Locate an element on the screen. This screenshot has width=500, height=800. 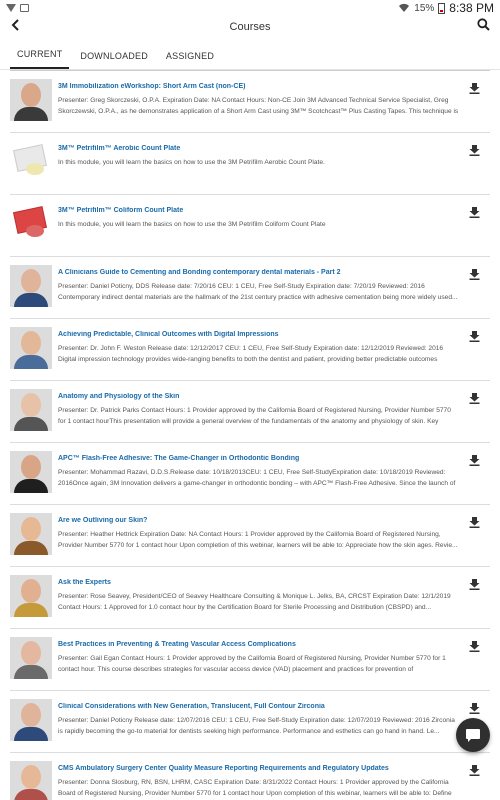
tab-downloaded: DOWNLOADED is located at coordinates (114, 60).